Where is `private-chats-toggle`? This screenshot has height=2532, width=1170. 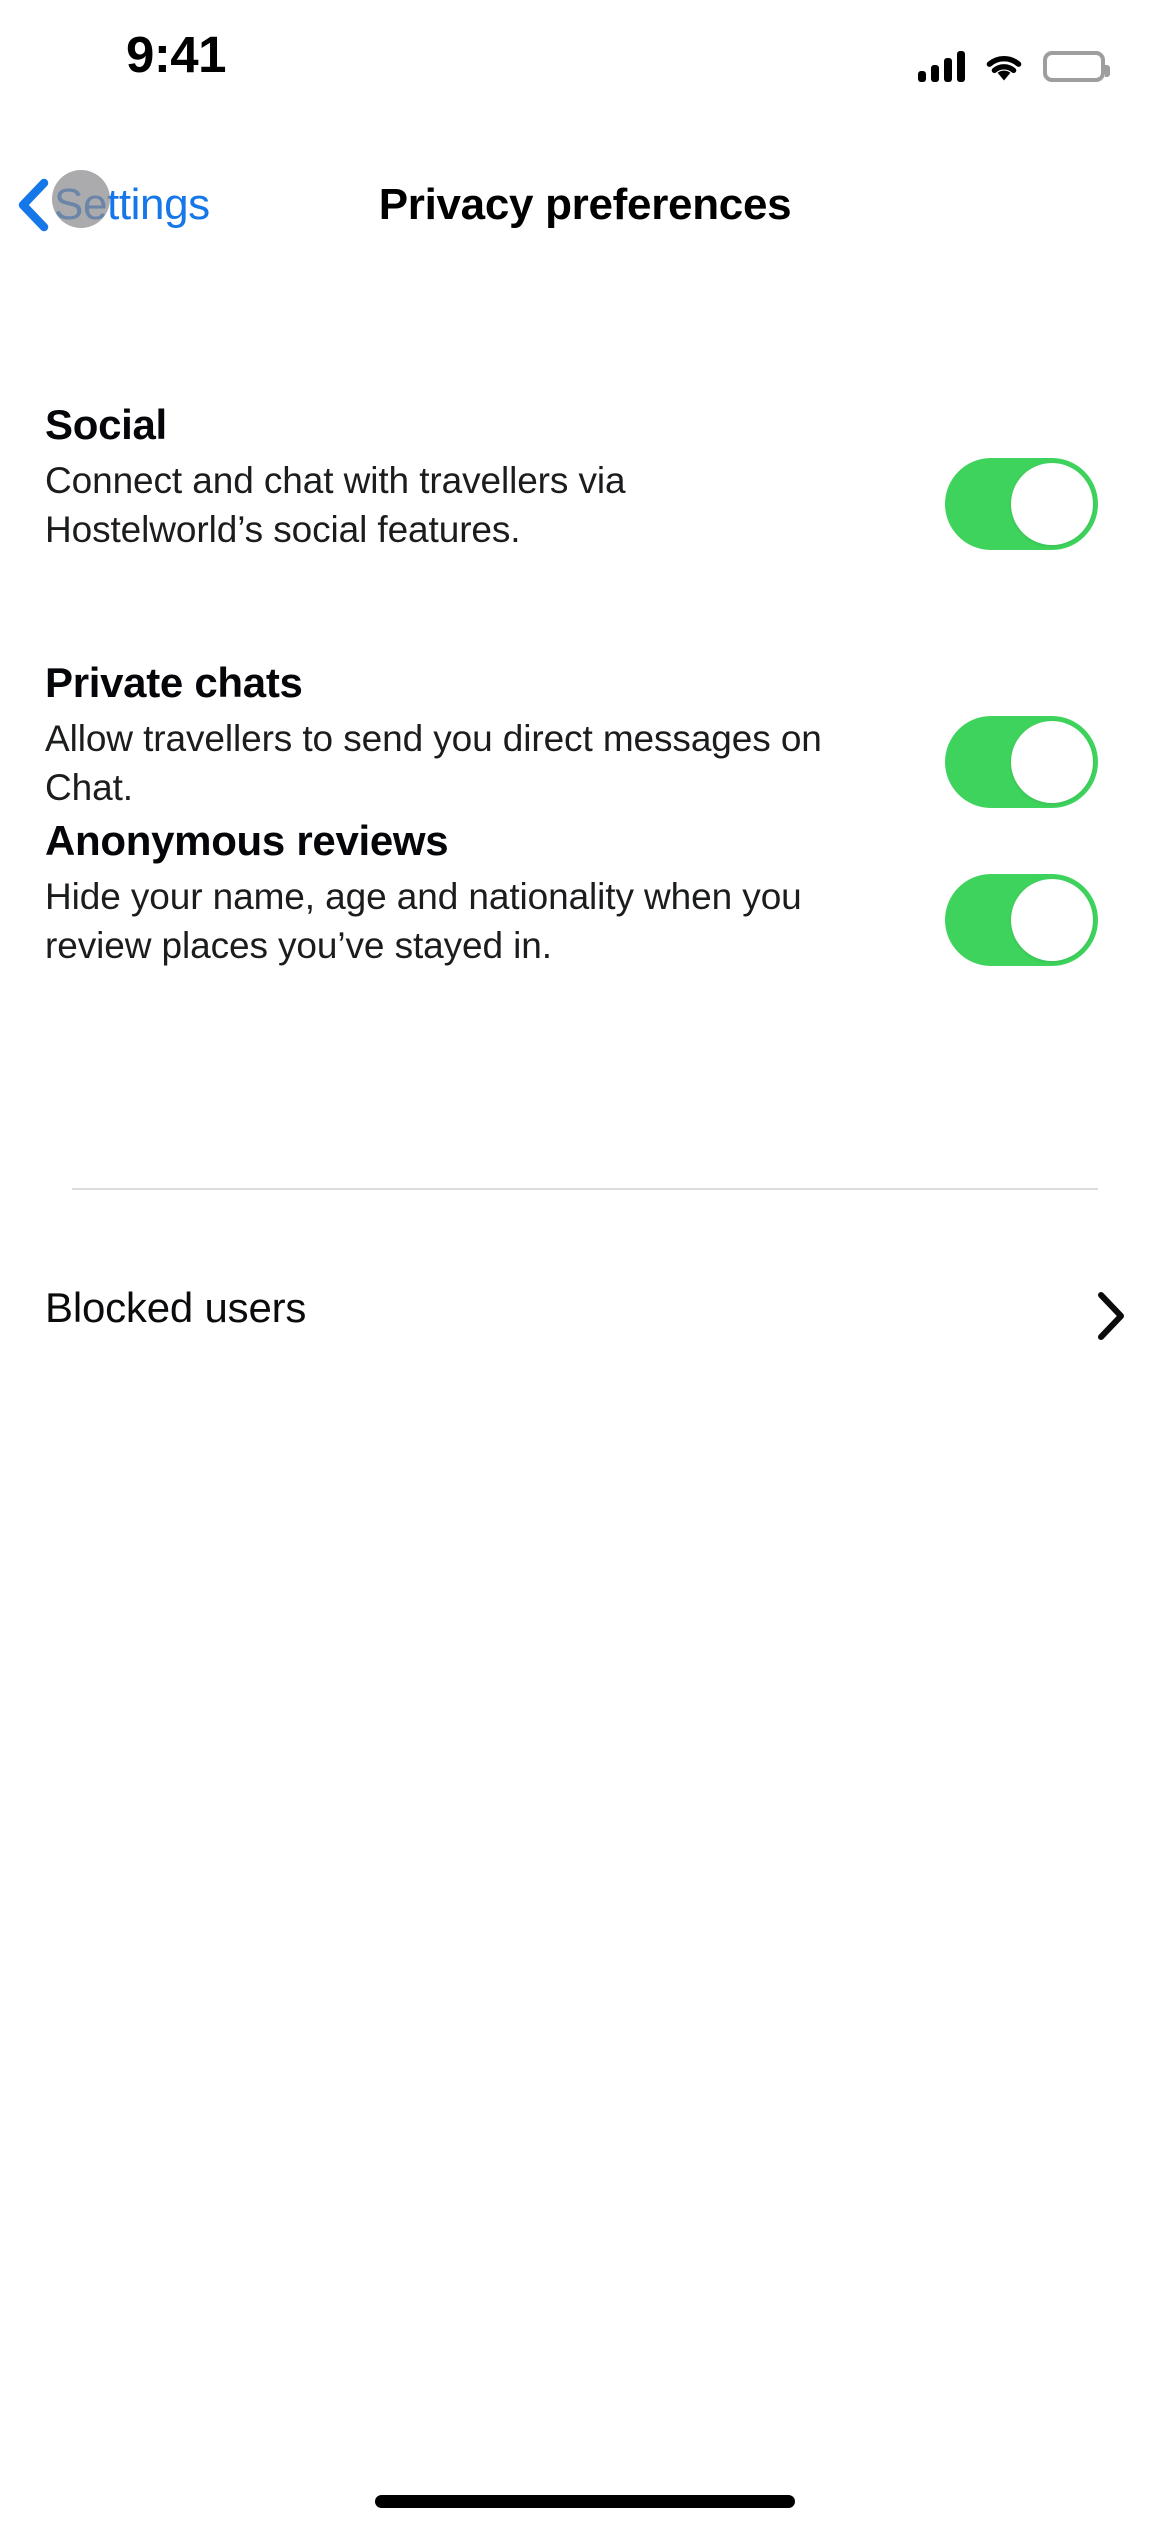
private-chats-toggle is located at coordinates (1021, 762).